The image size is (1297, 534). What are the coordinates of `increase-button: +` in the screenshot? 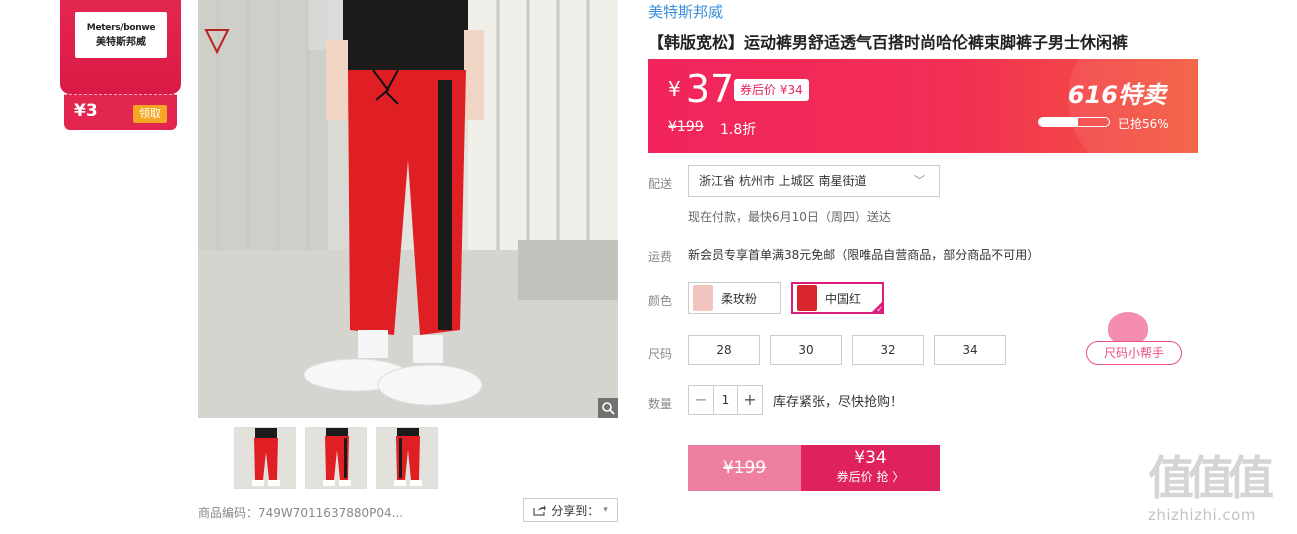 It's located at (750, 400).